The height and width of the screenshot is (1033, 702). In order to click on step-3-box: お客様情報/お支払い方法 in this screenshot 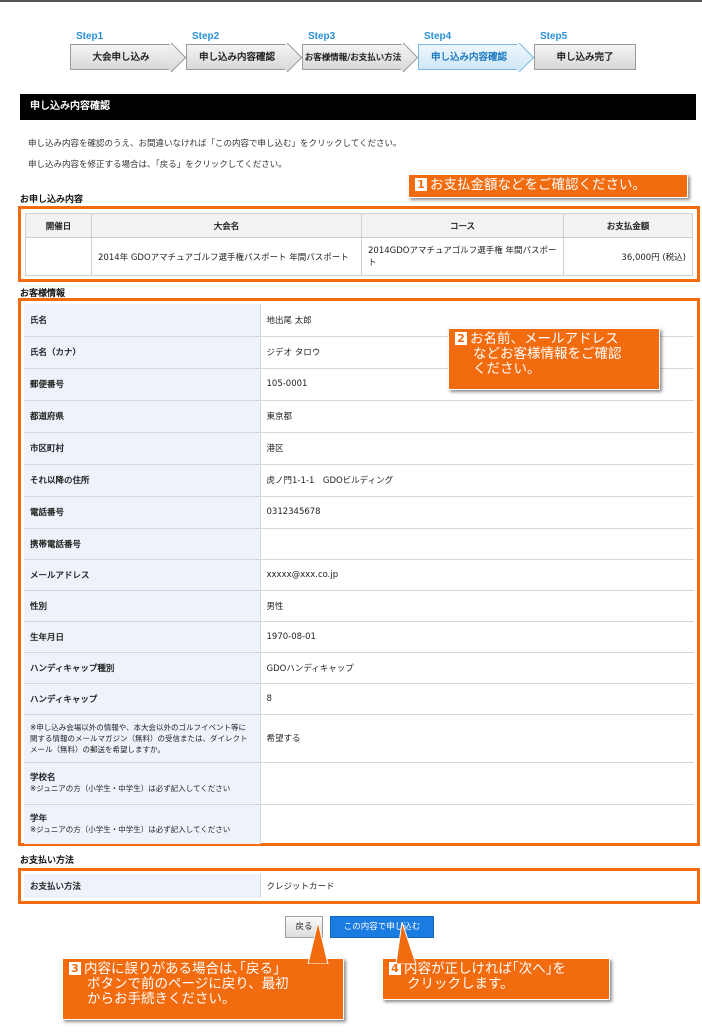, I will do `click(353, 57)`.